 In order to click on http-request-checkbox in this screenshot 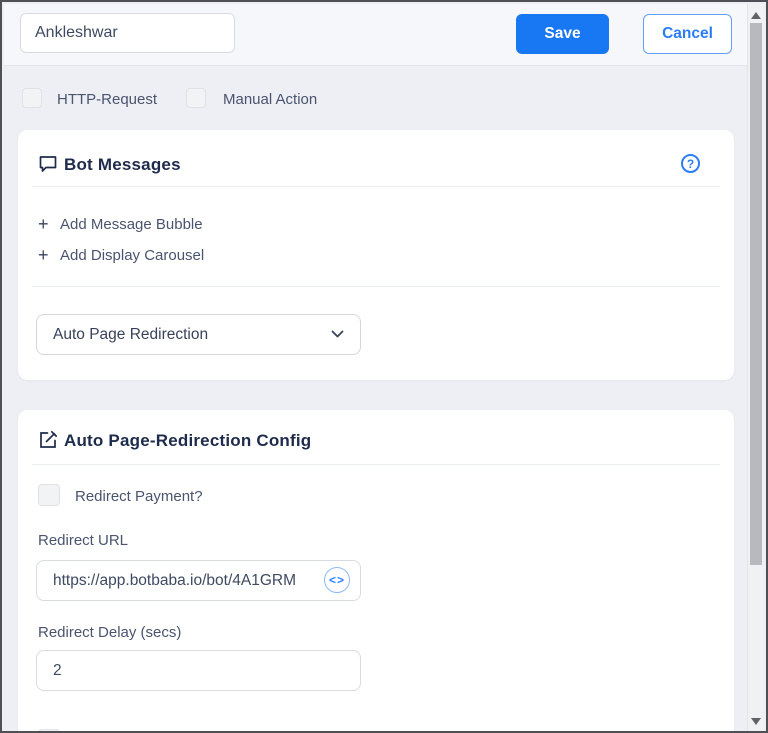, I will do `click(32, 98)`.